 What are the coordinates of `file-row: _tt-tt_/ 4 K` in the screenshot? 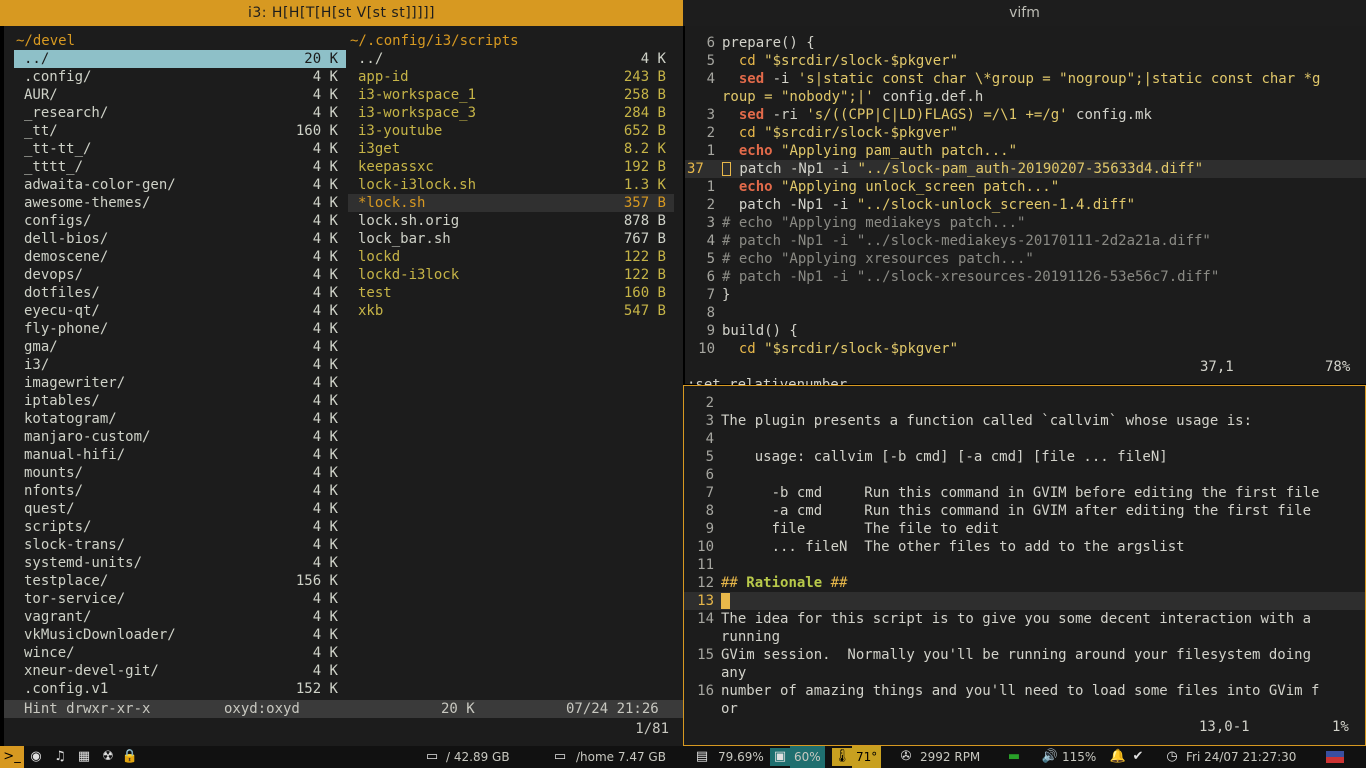 It's located at (180, 149).